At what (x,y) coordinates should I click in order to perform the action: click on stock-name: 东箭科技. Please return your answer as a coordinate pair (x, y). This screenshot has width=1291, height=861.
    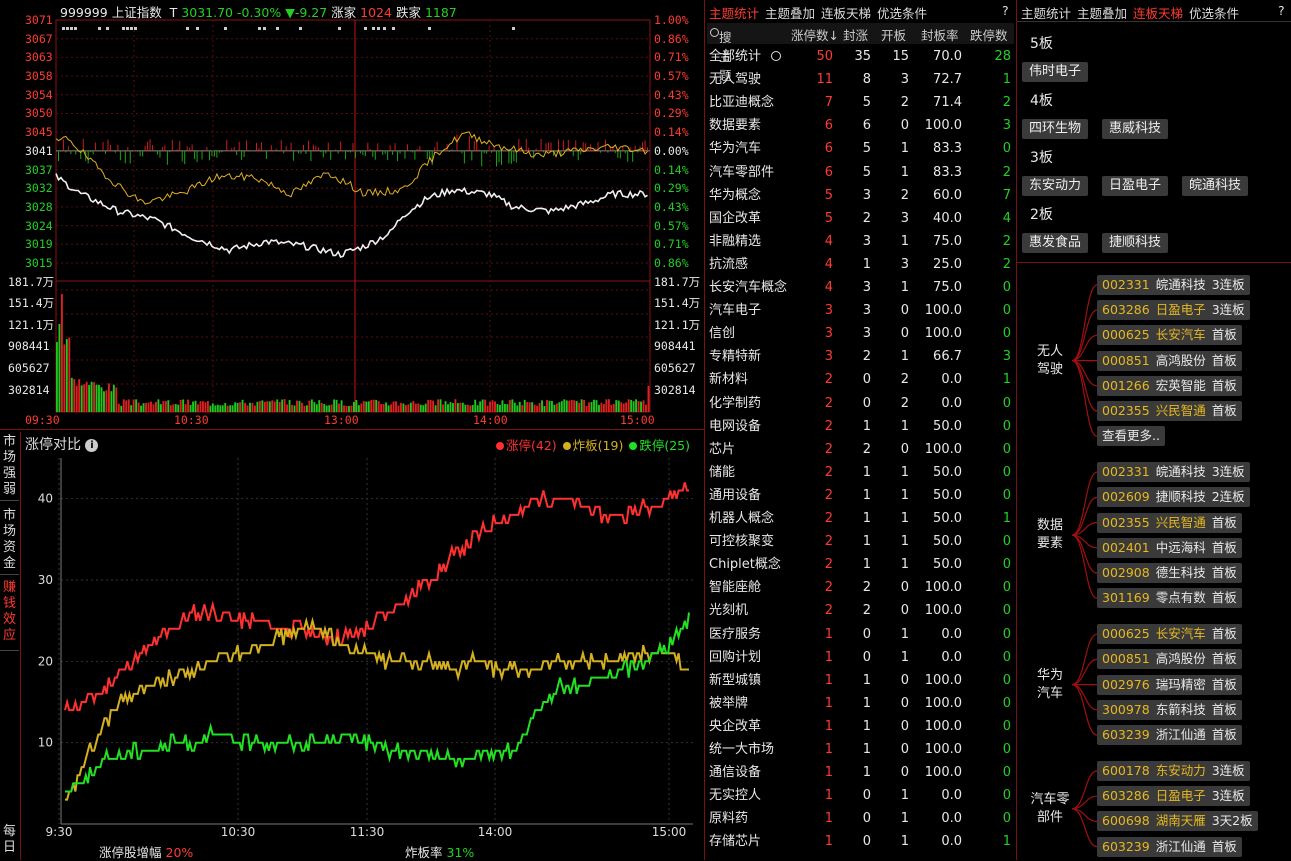
    Looking at the image, I should click on (1180, 709).